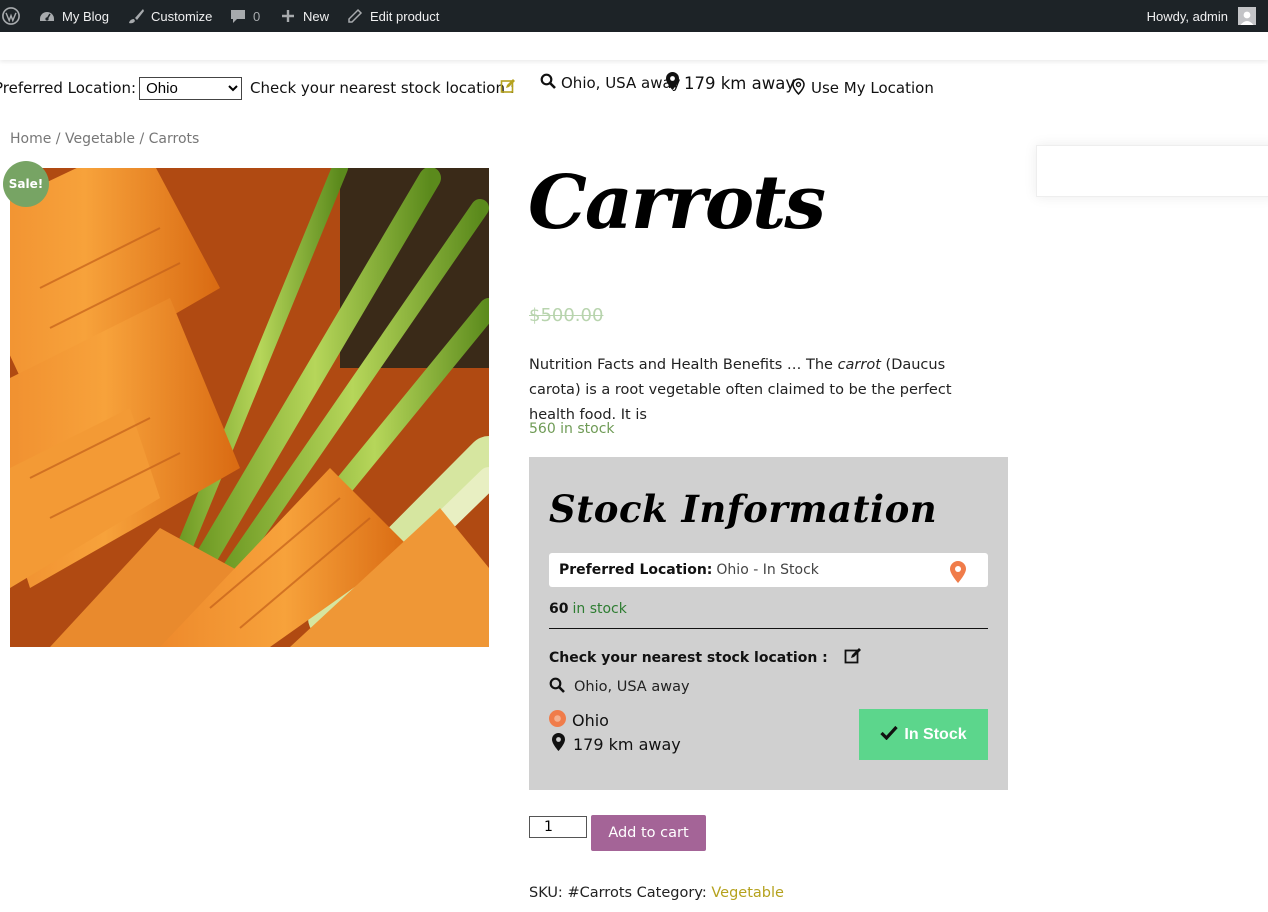  I want to click on stock-information-heading: Stock Information, so click(743, 509).